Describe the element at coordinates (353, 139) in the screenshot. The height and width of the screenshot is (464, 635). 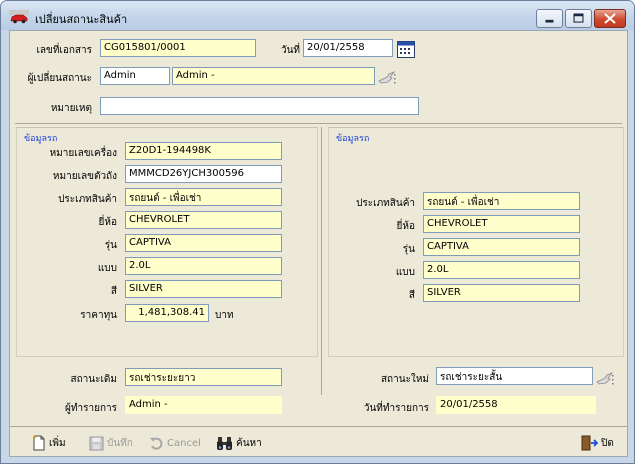
I see `right-group-title: ข้อมูลรถ` at that location.